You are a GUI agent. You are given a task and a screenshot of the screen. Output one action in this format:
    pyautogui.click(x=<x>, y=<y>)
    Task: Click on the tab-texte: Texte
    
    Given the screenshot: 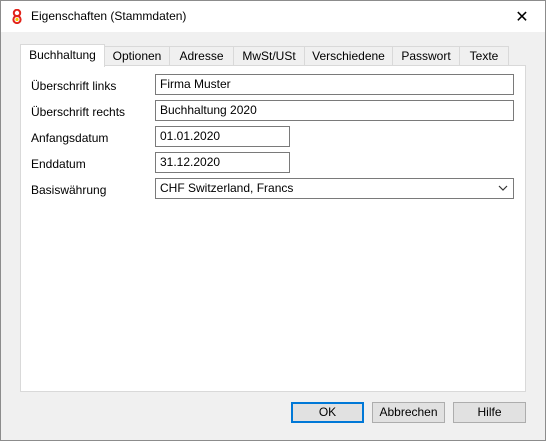 What is the action you would take?
    pyautogui.click(x=484, y=55)
    